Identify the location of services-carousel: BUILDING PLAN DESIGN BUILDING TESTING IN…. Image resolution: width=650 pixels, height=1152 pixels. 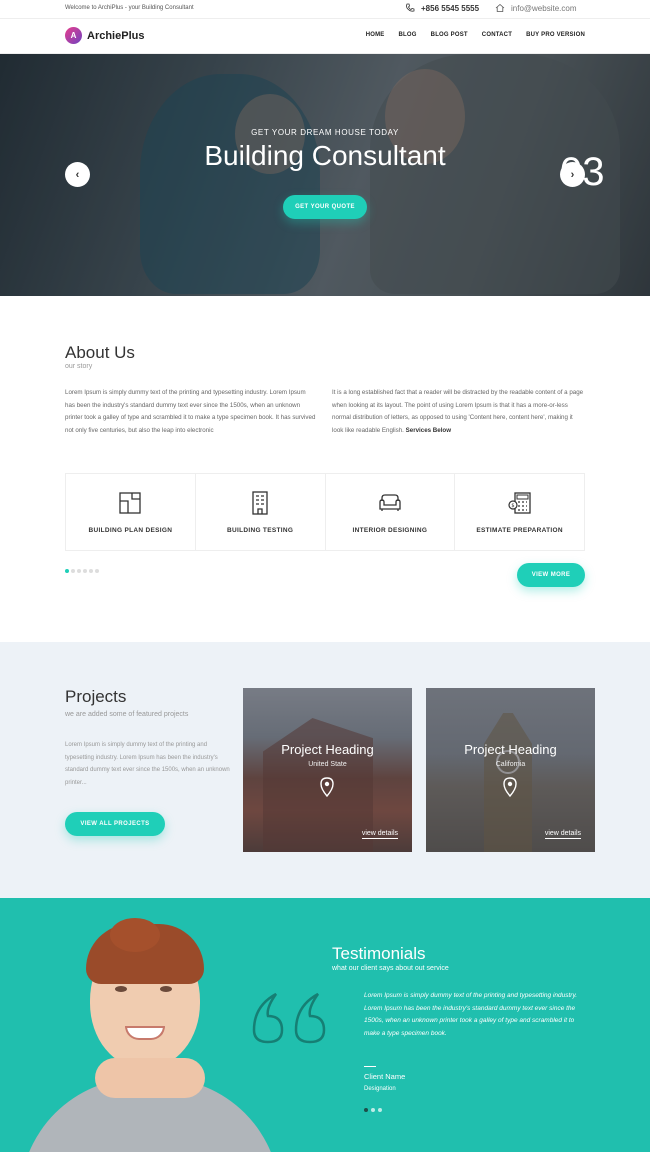
(325, 512).